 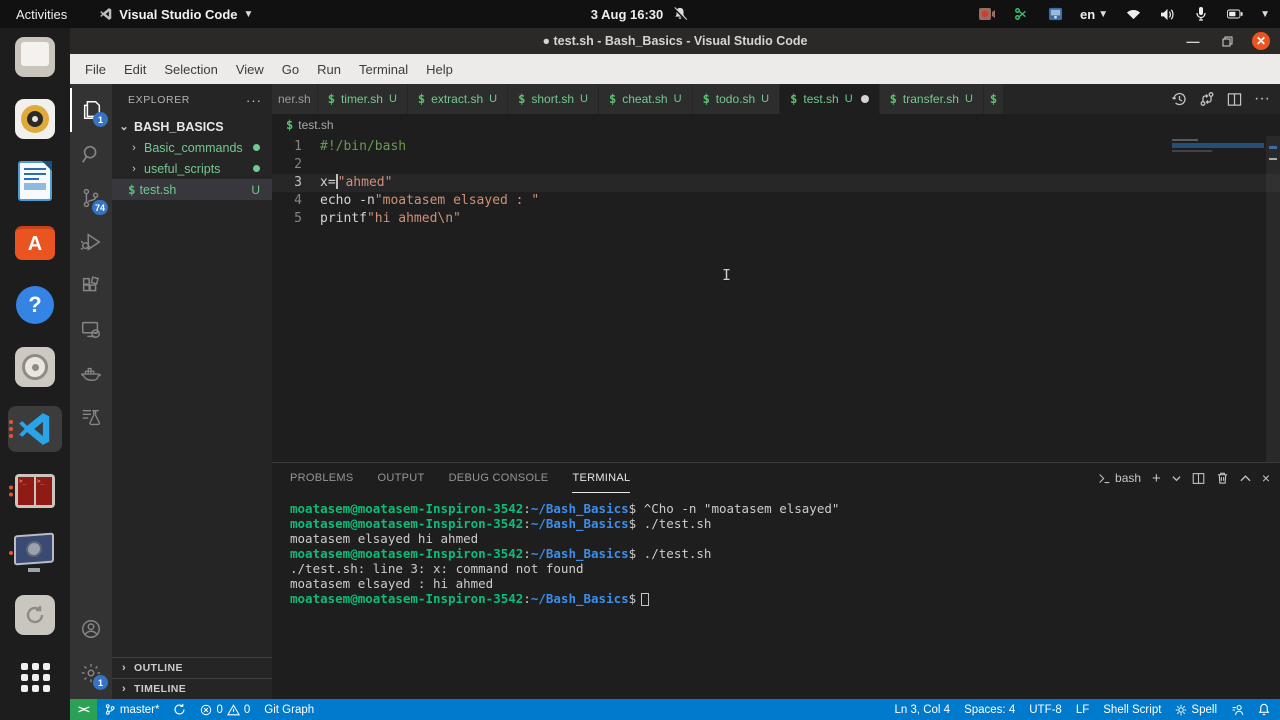 I want to click on maximize-panel-icon, so click(x=1245, y=478).